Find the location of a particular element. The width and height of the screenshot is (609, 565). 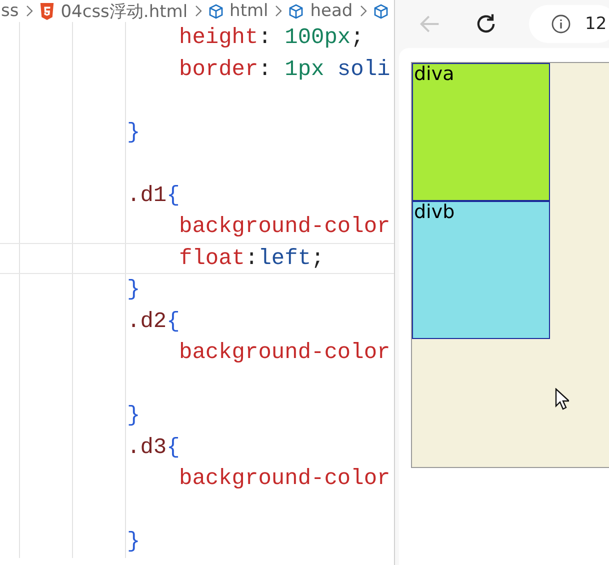

html5-icon is located at coordinates (46, 11).